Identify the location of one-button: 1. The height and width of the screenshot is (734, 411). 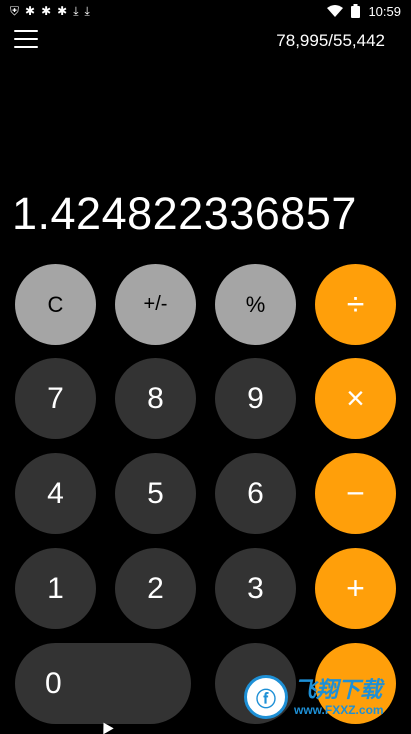
(55, 588).